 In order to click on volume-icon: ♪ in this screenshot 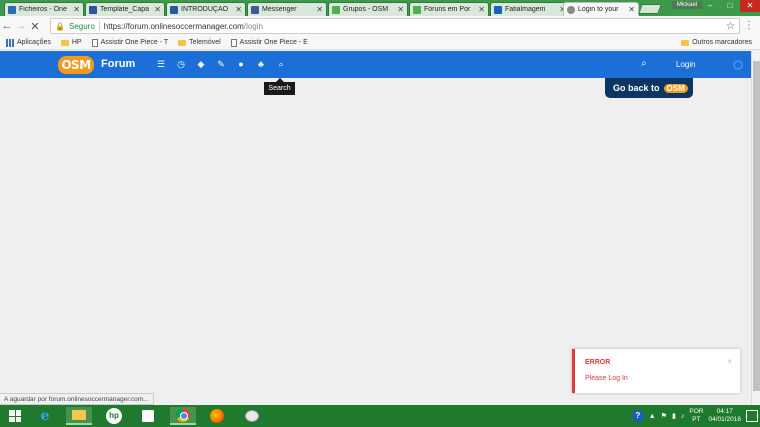, I will do `click(683, 416)`.